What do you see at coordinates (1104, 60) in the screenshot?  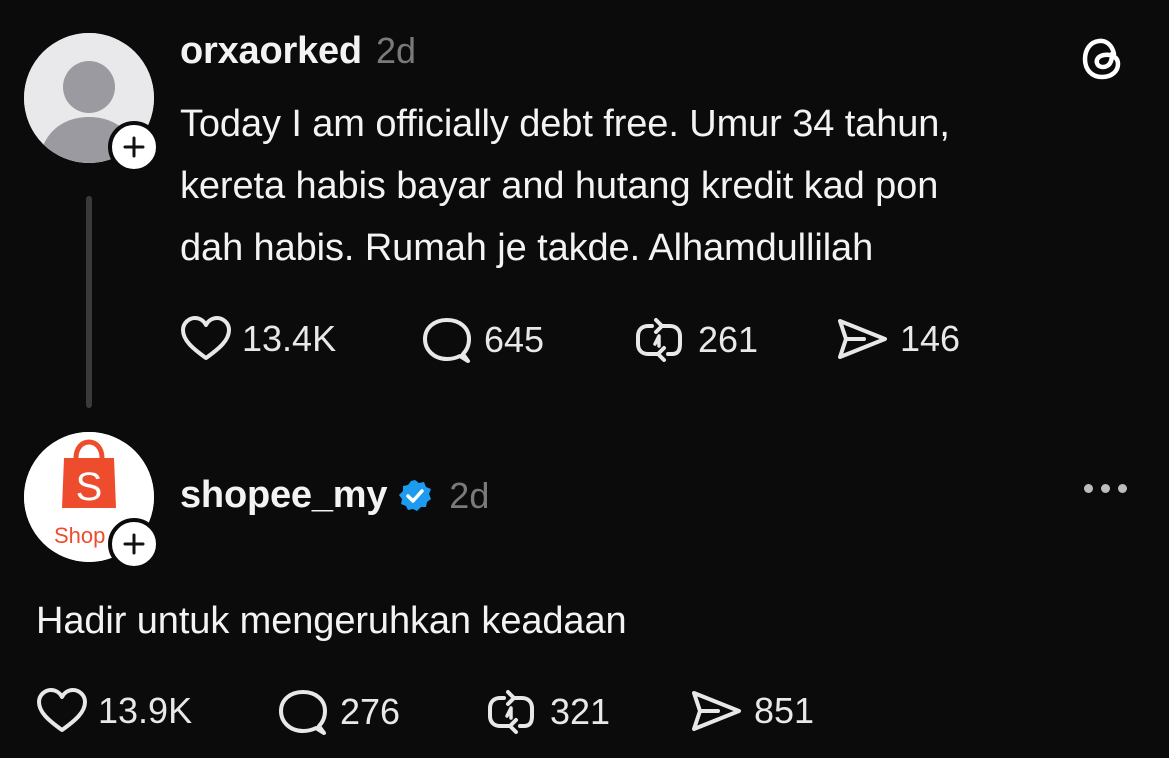 I see `threads-logo-icon` at bounding box center [1104, 60].